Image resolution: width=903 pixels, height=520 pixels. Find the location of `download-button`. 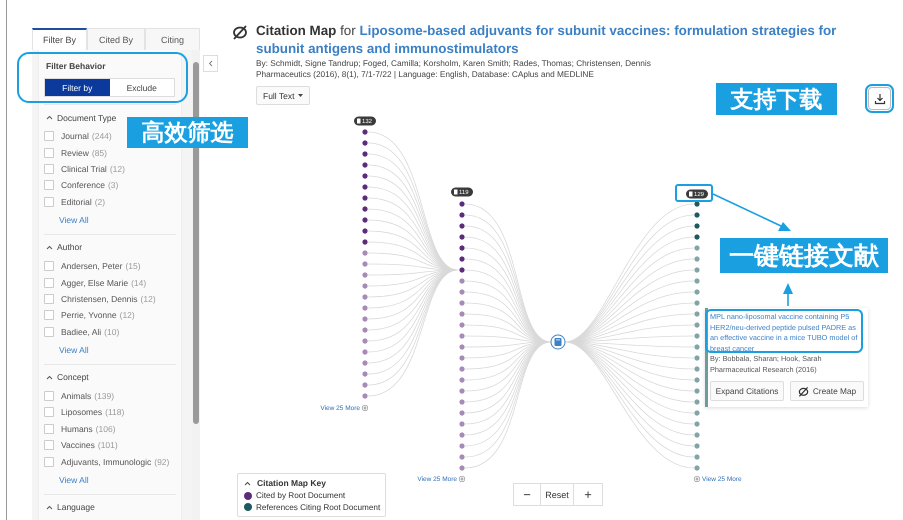

download-button is located at coordinates (879, 98).